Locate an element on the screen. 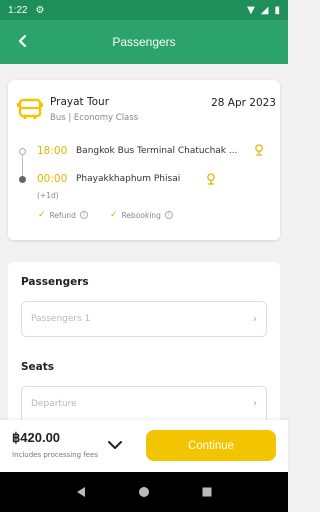 The image size is (320, 512). back-button is located at coordinates (23, 41).